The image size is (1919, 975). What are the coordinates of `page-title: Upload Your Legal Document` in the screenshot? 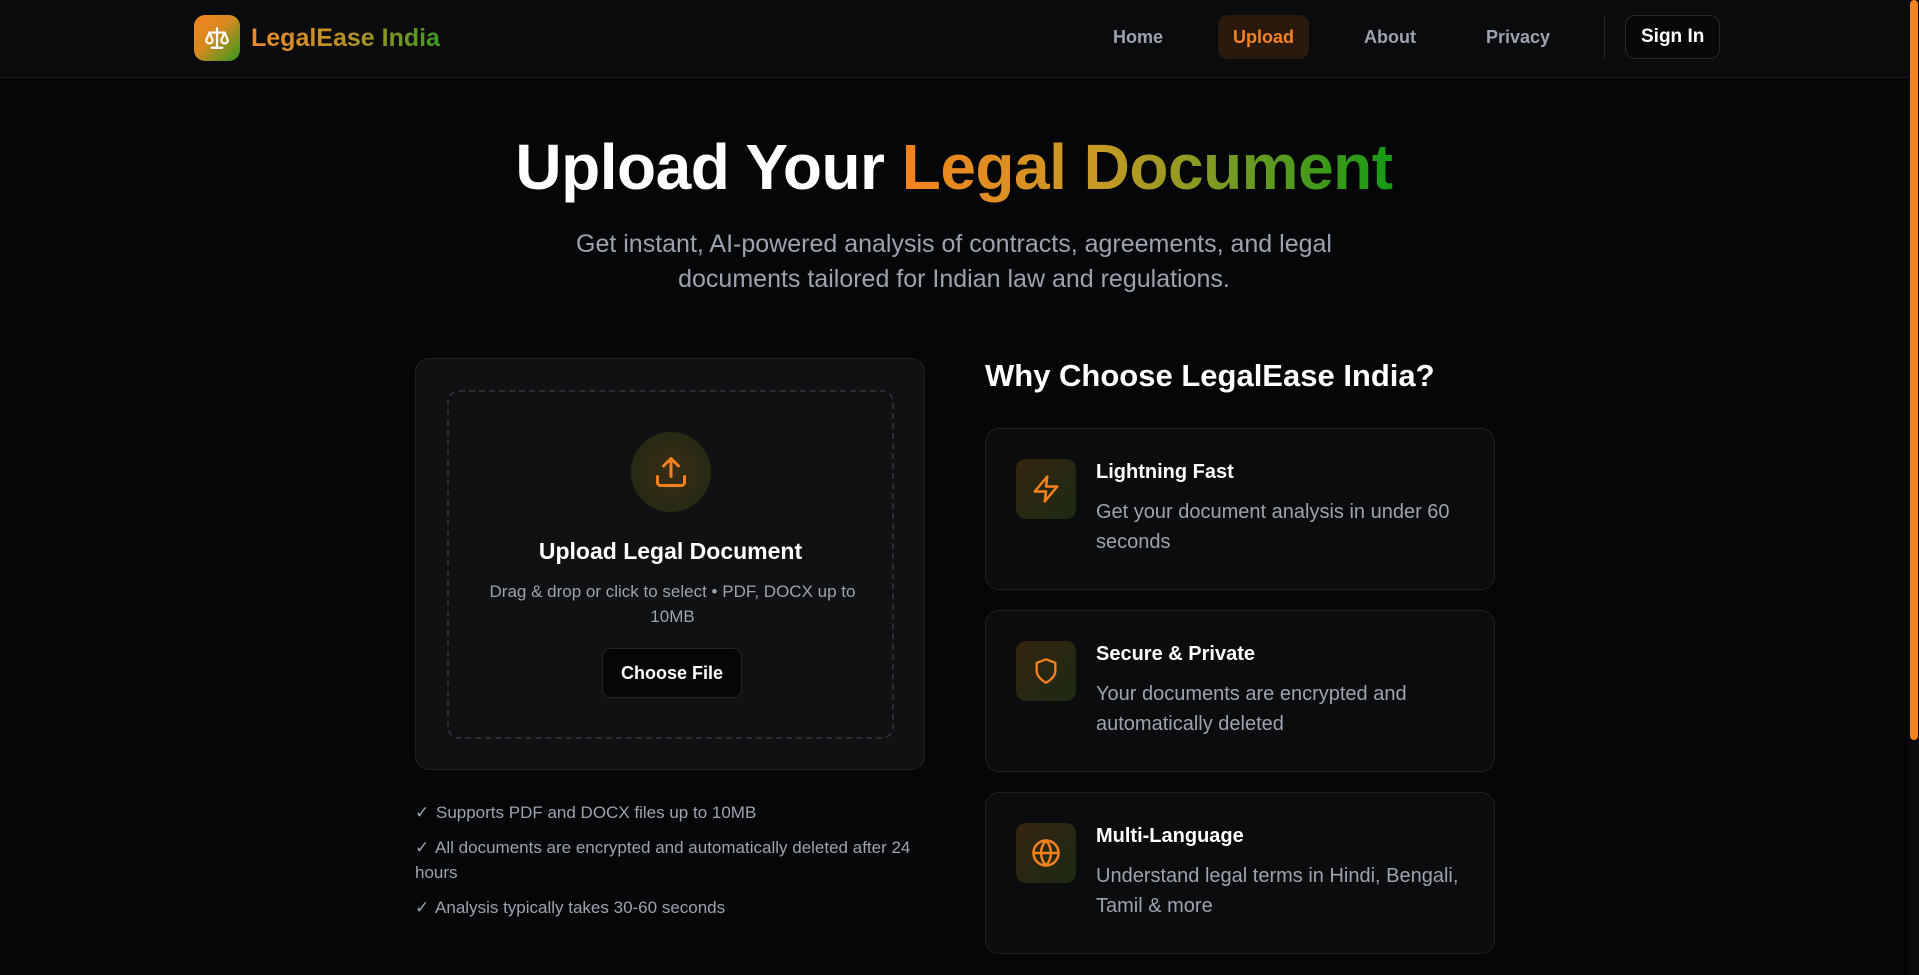 It's located at (954, 167).